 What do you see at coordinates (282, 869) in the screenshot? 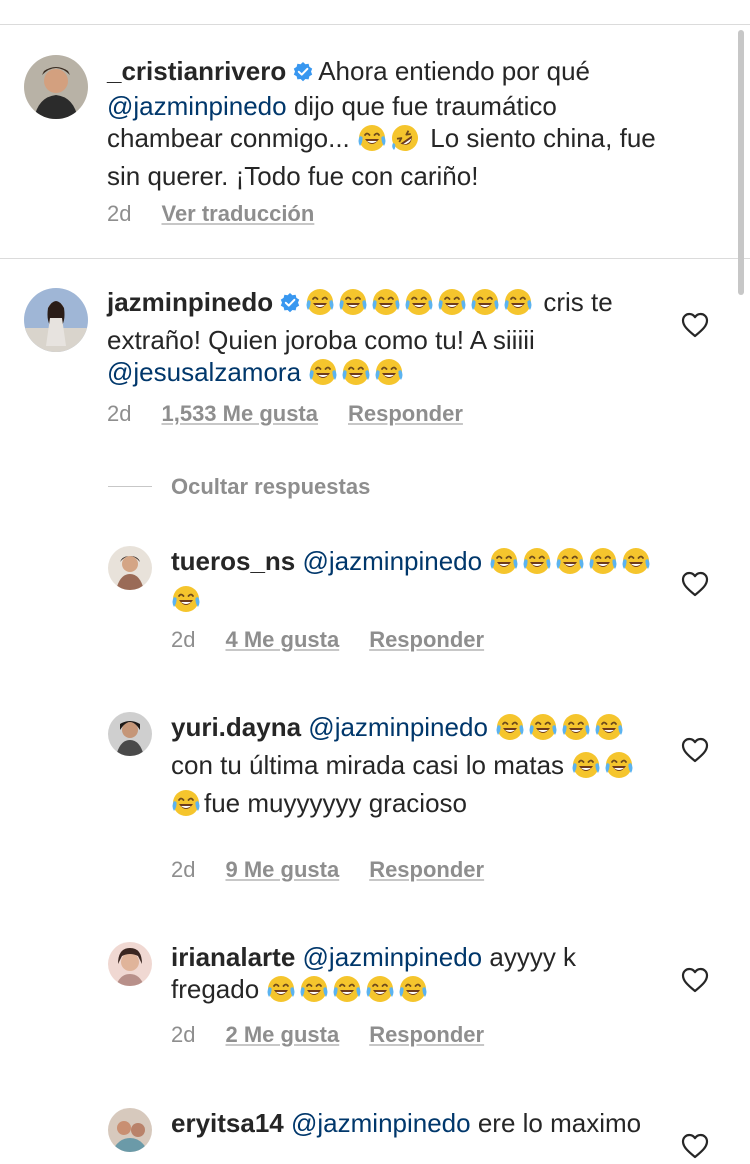
I see `reply-likes: 9 Me gusta` at bounding box center [282, 869].